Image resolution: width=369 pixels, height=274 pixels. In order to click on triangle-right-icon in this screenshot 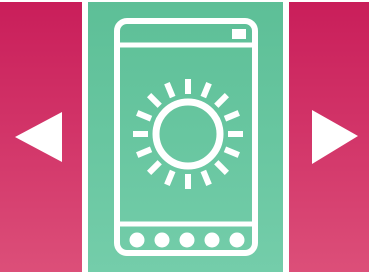, I will do `click(335, 137)`.